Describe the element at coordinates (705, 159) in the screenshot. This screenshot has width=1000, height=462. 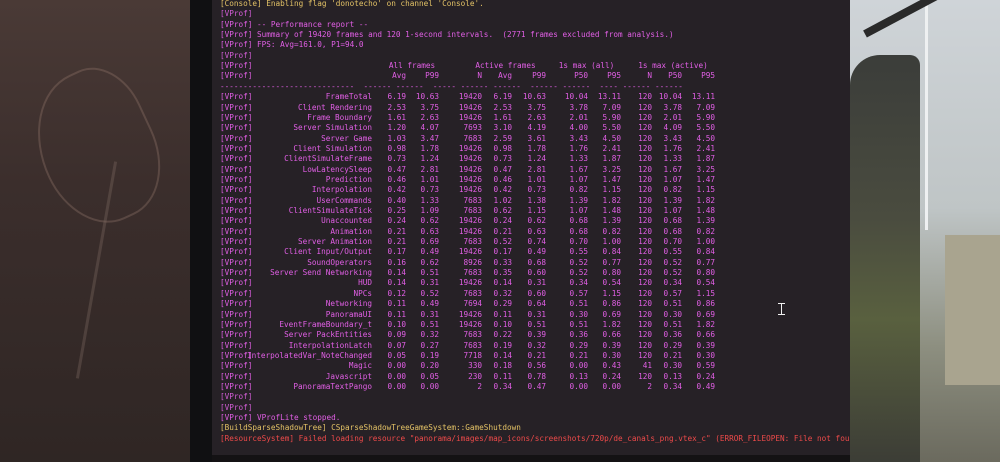
I see `row-value: 1.87` at that location.